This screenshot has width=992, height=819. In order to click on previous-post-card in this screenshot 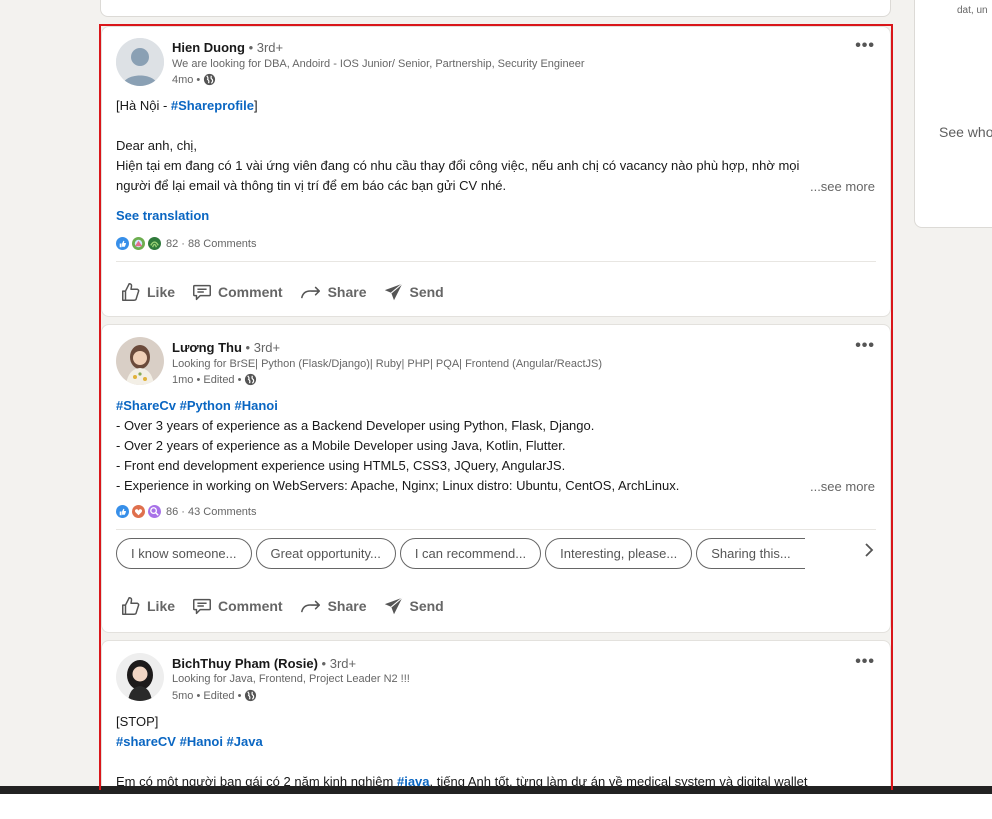, I will do `click(495, 8)`.